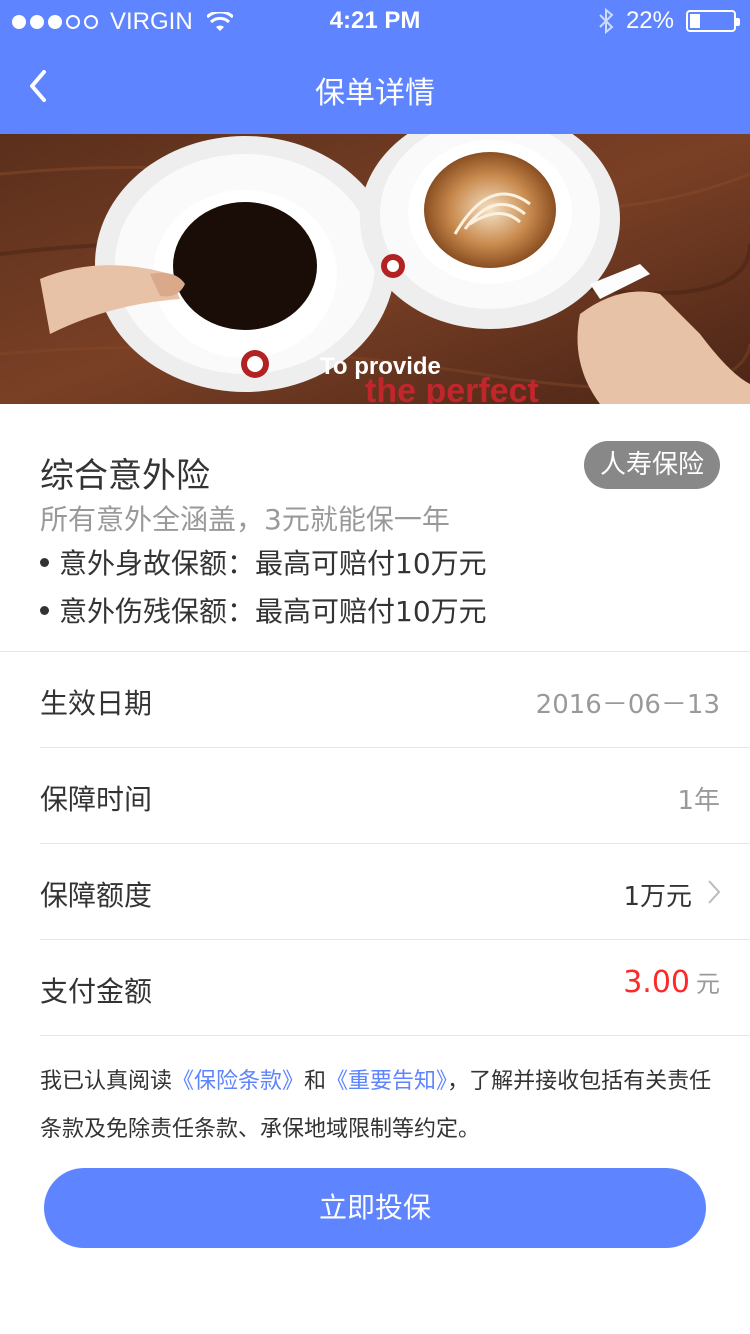 This screenshot has width=750, height=1334. Describe the element at coordinates (375, 20) in the screenshot. I see `status-bar: VIRGIN 4:21 PM 22%` at that location.